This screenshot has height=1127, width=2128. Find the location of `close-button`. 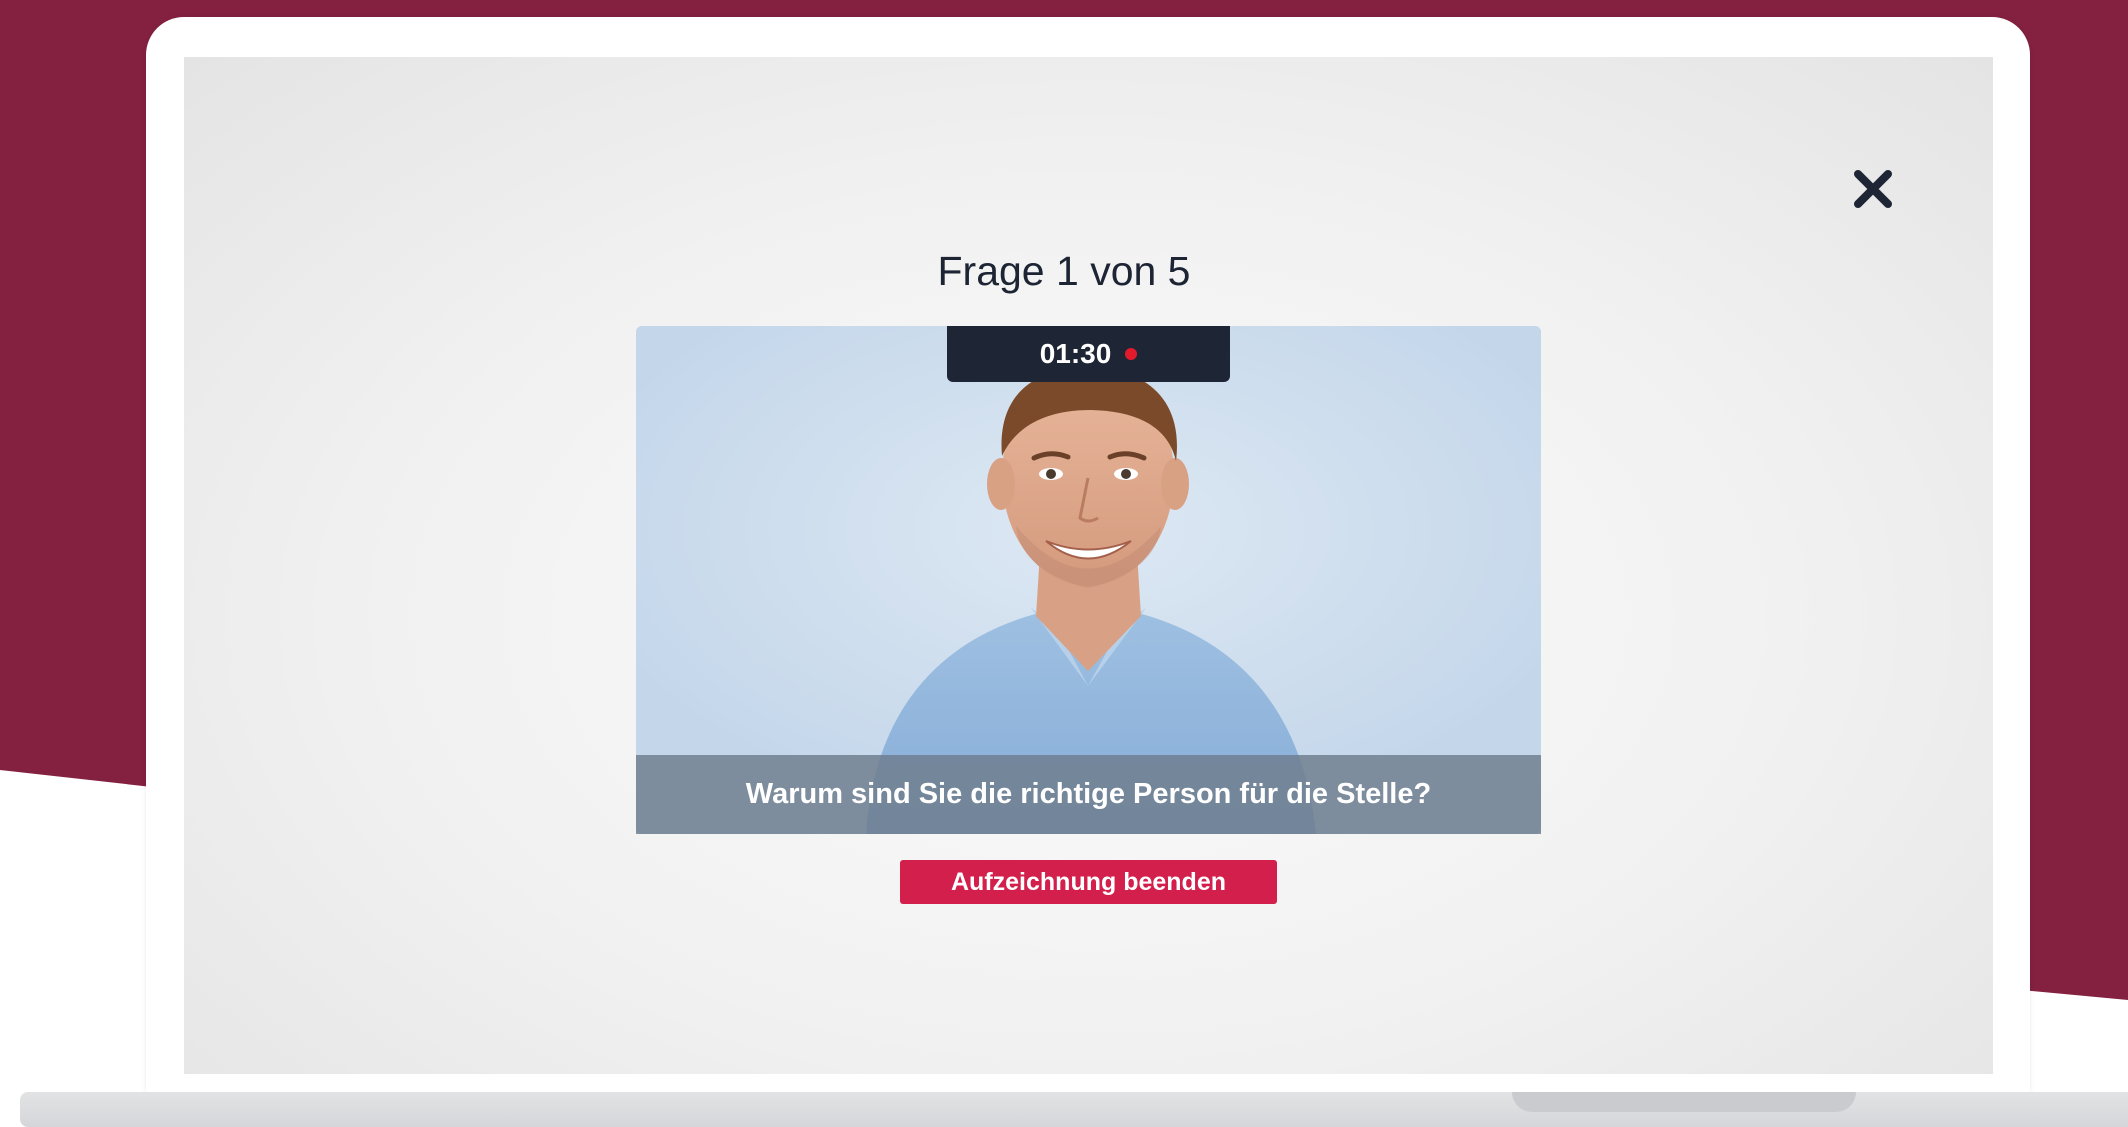

close-button is located at coordinates (1873, 189).